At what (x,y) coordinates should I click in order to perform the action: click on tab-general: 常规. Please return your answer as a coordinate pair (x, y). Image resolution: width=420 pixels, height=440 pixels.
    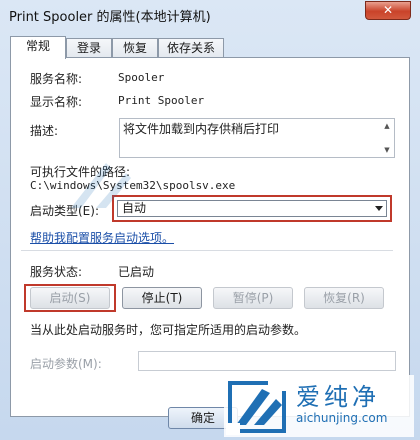
    Looking at the image, I should click on (38, 47).